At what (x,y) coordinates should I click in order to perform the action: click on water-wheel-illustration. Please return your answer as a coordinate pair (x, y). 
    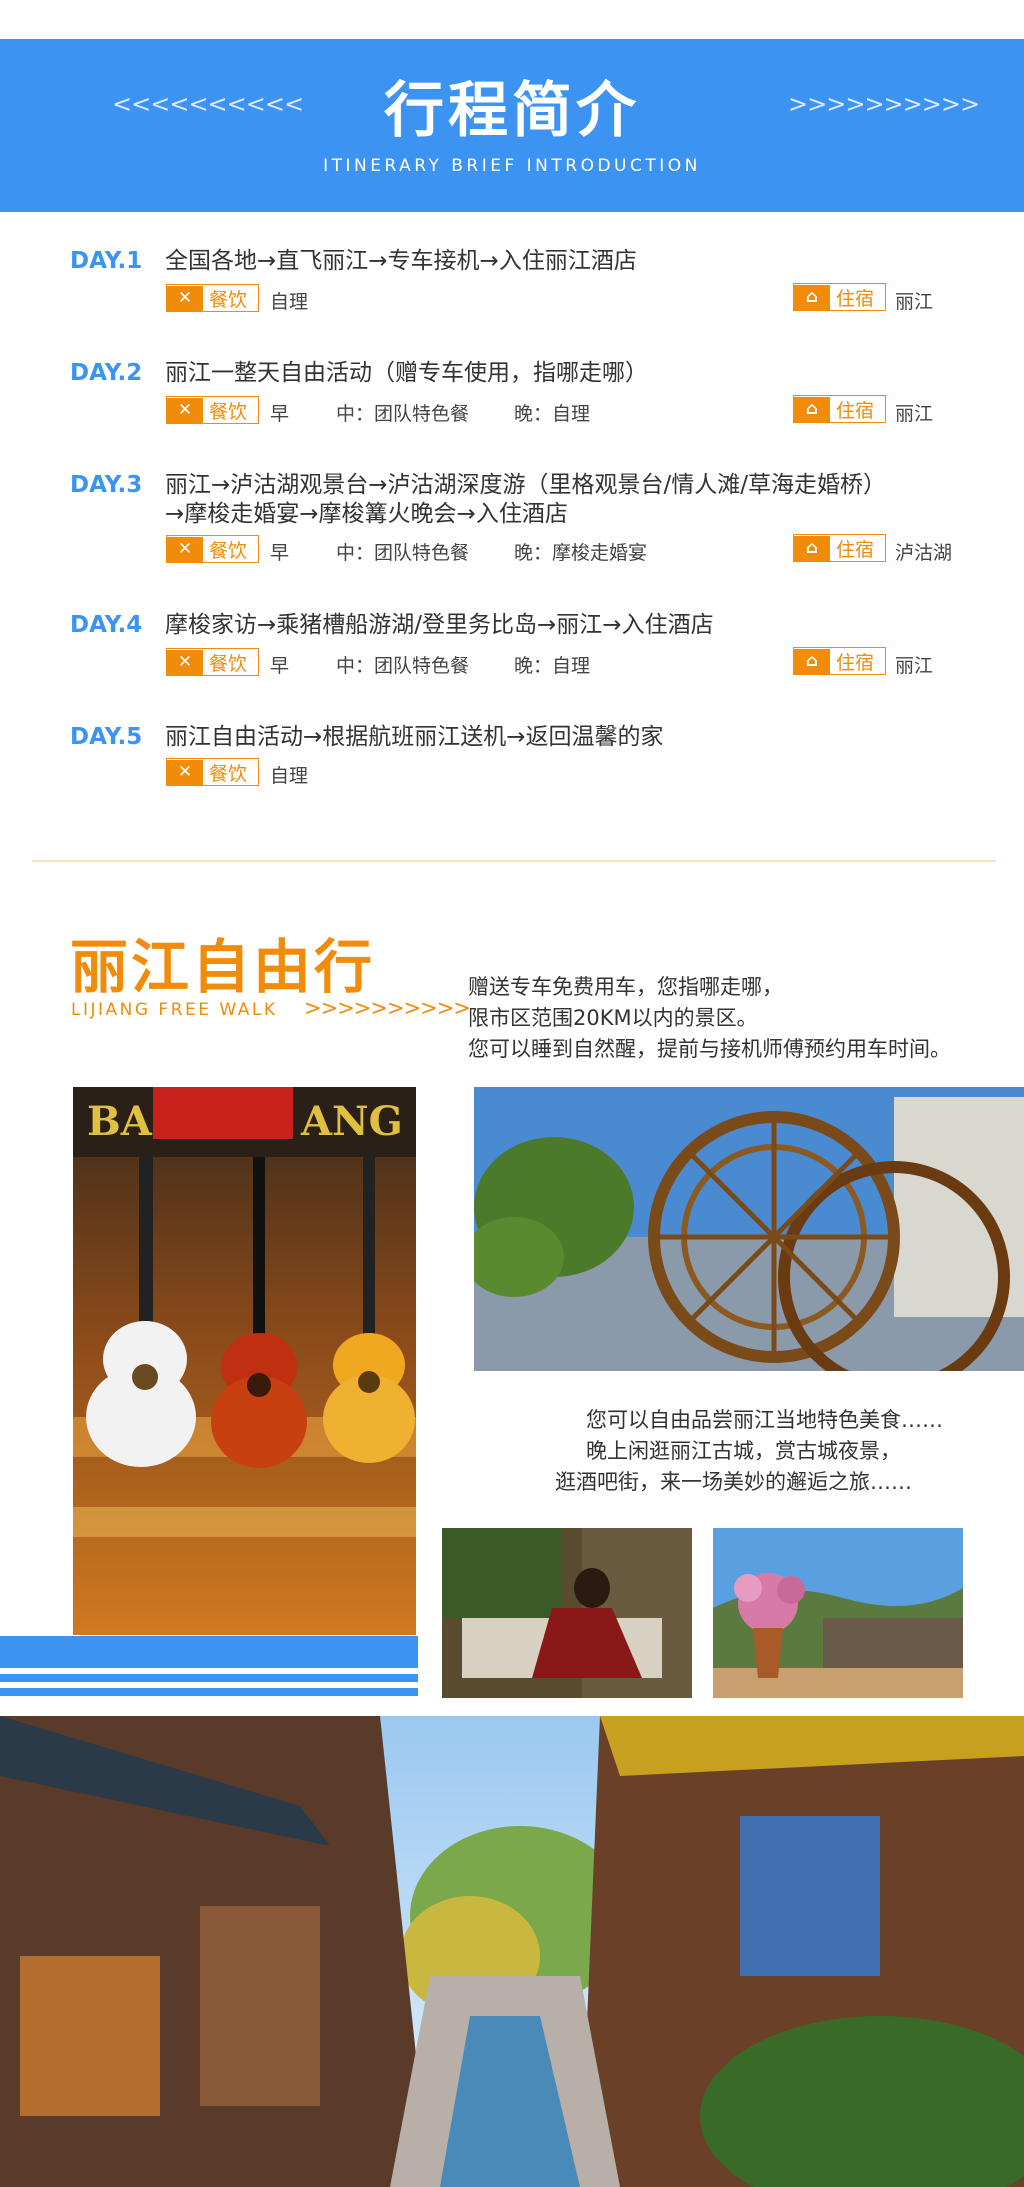
    Looking at the image, I should click on (749, 1229).